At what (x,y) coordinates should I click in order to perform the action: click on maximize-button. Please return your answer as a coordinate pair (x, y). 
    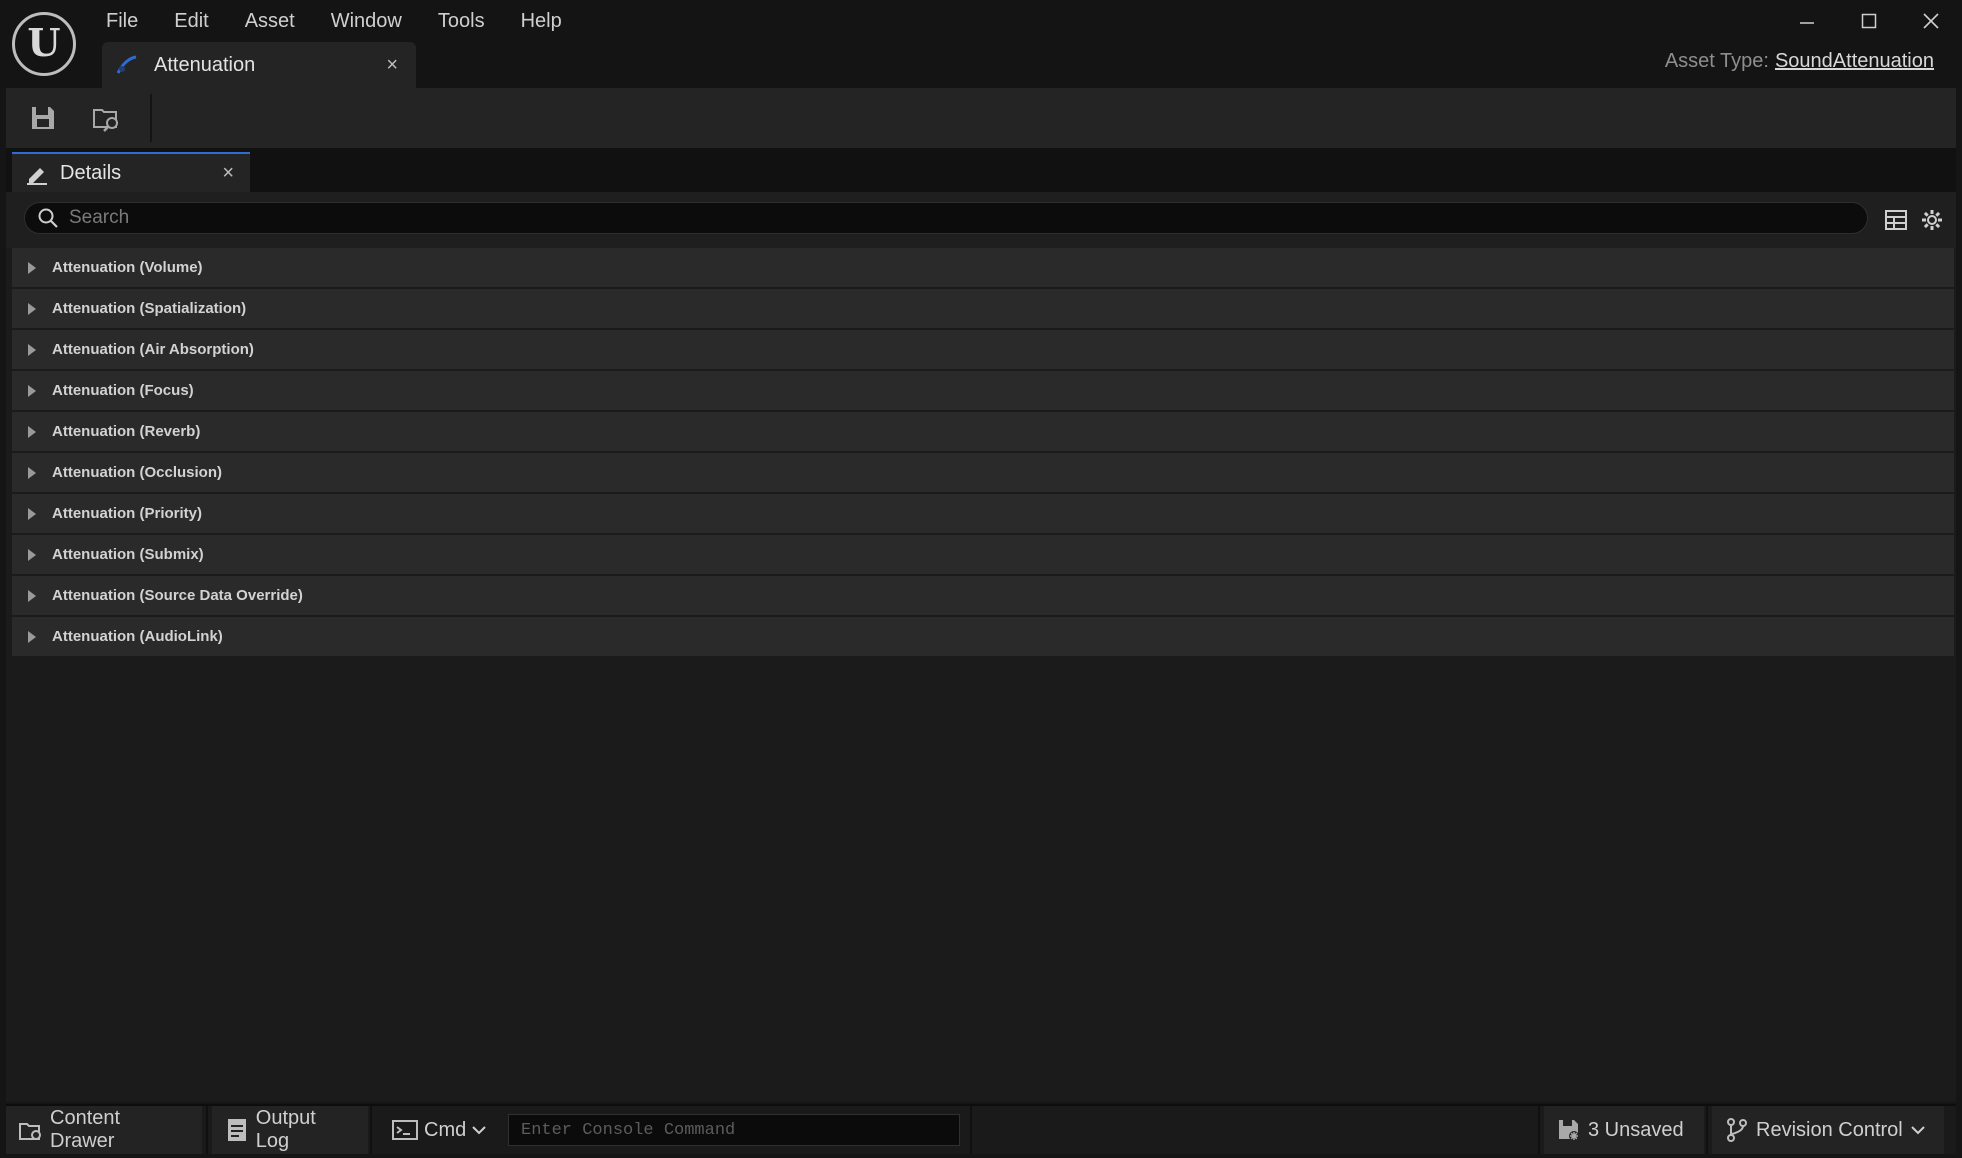
    Looking at the image, I should click on (1869, 21).